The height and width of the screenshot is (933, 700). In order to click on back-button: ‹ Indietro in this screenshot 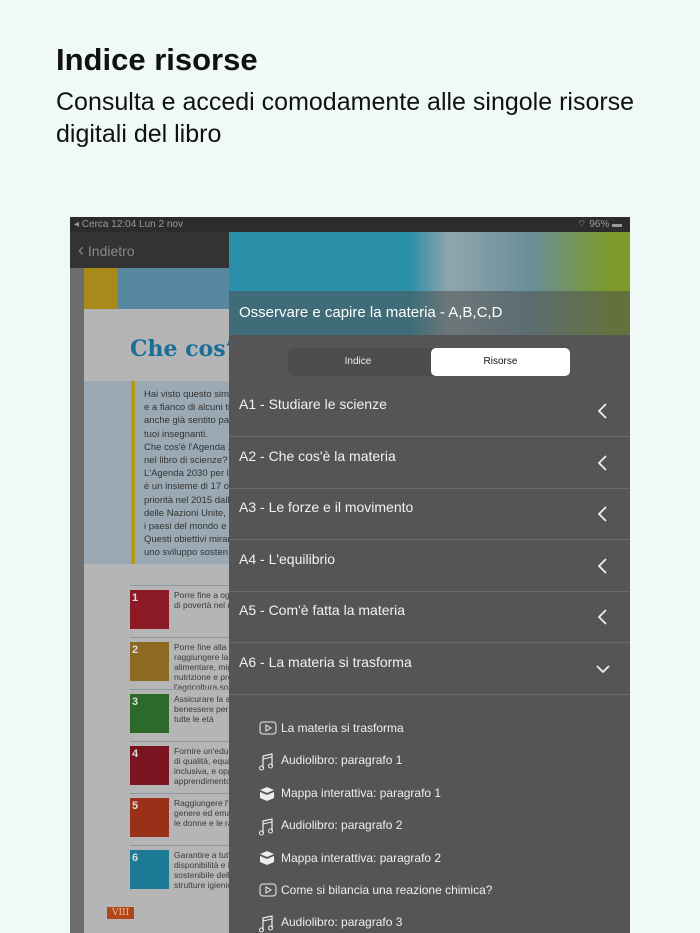, I will do `click(106, 250)`.